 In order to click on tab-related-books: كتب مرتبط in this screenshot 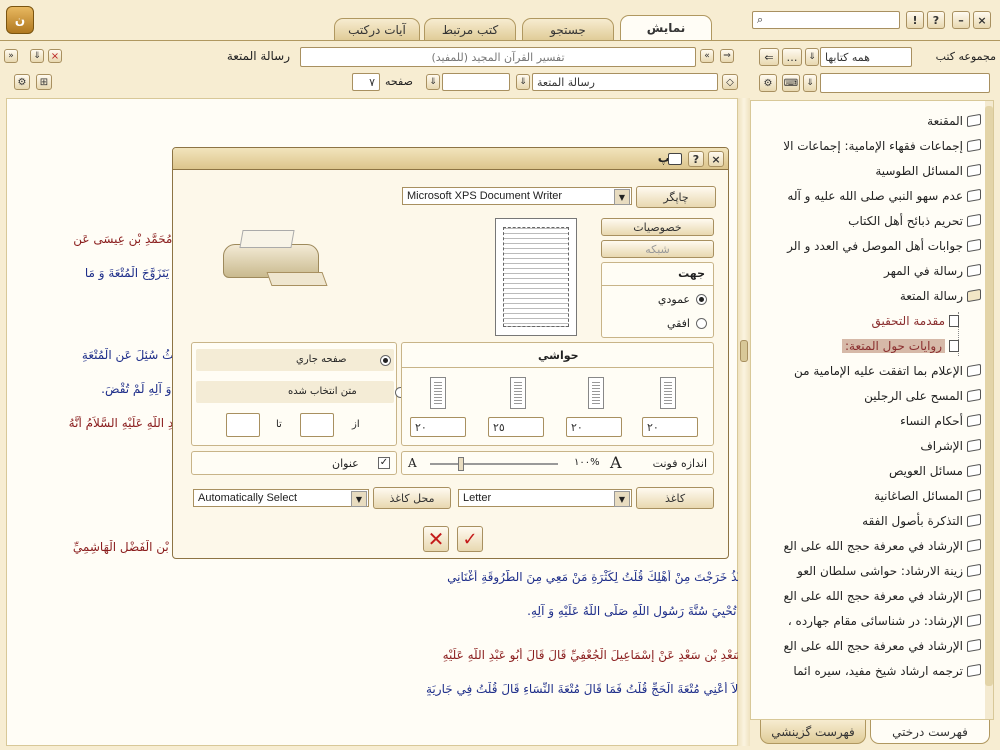, I will do `click(470, 29)`.